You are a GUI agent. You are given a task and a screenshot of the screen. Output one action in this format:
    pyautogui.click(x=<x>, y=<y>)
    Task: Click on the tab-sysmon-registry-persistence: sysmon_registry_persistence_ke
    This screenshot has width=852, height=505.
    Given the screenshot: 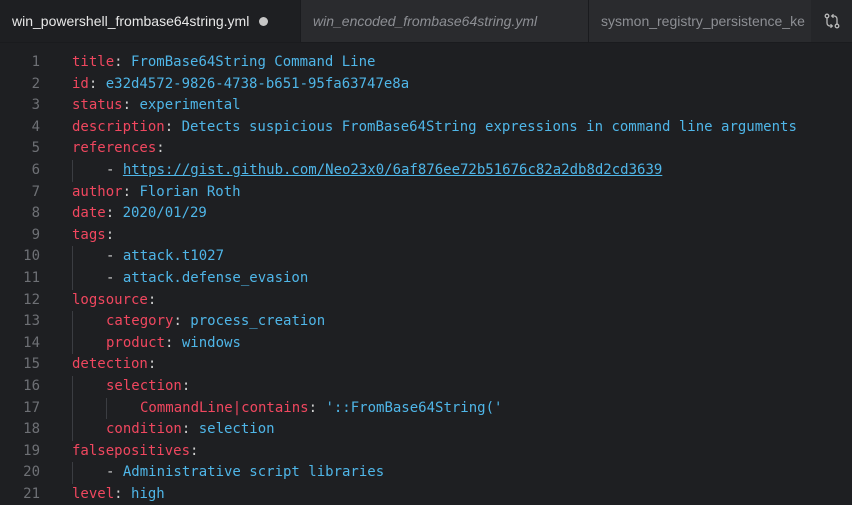 What is the action you would take?
    pyautogui.click(x=700, y=21)
    